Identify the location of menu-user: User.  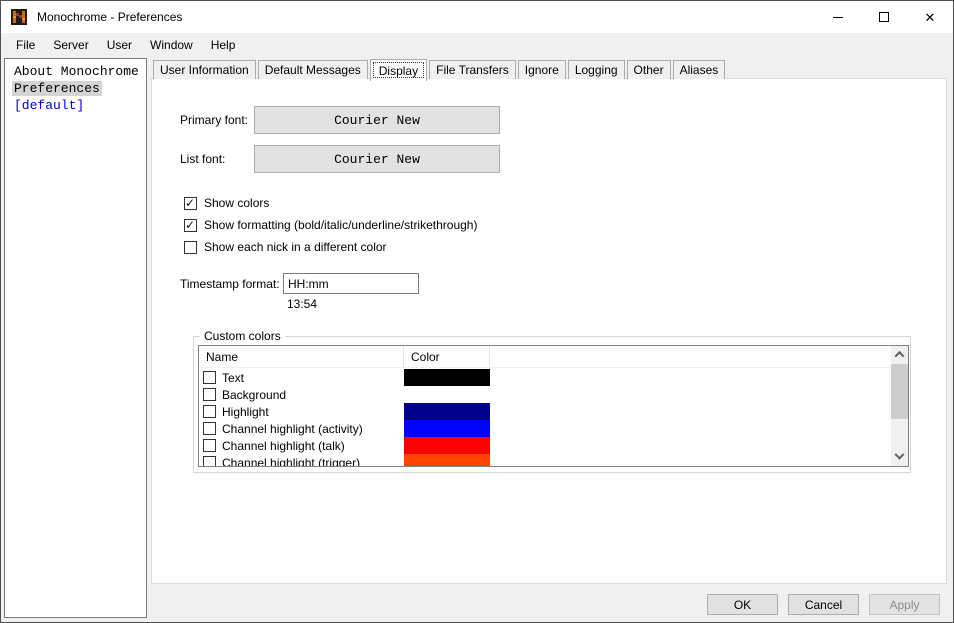
(119, 45).